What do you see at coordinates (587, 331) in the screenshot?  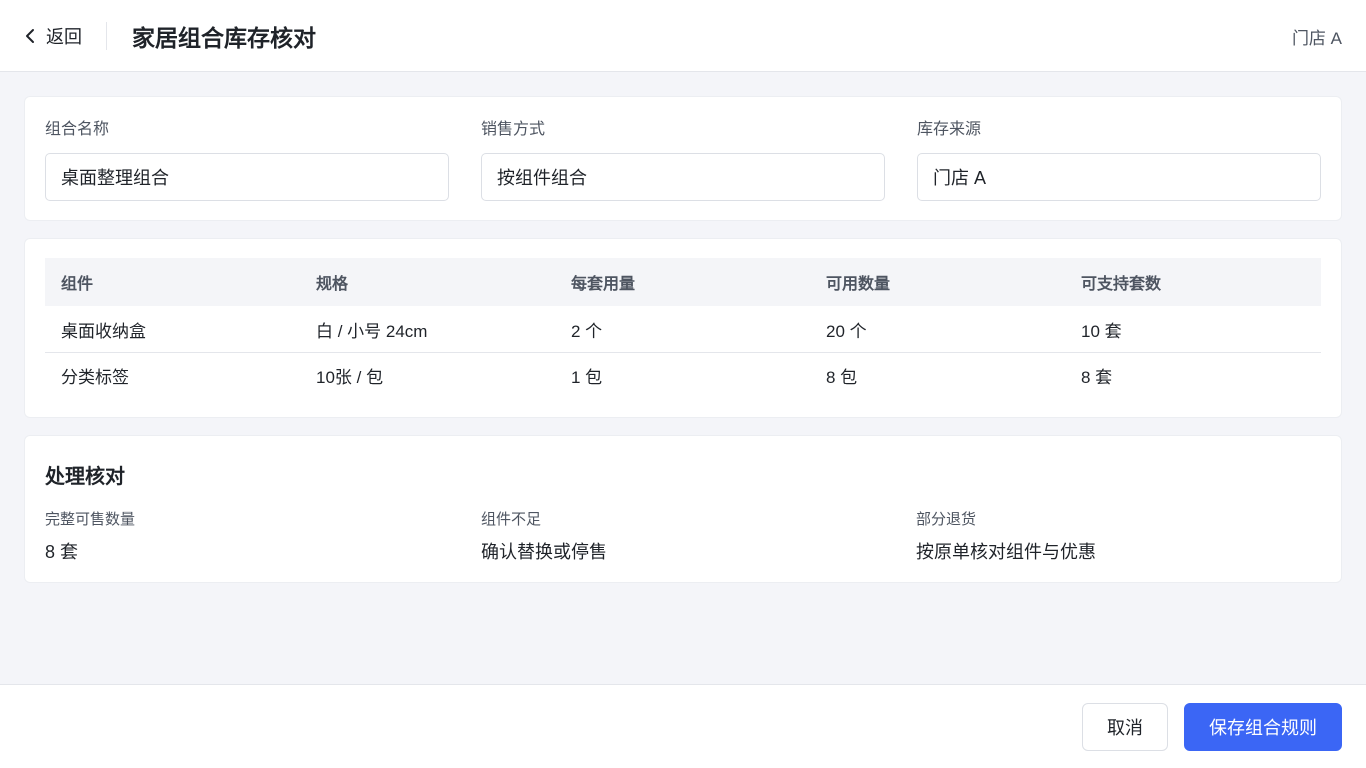 I see `cell-usage: 2 个` at bounding box center [587, 331].